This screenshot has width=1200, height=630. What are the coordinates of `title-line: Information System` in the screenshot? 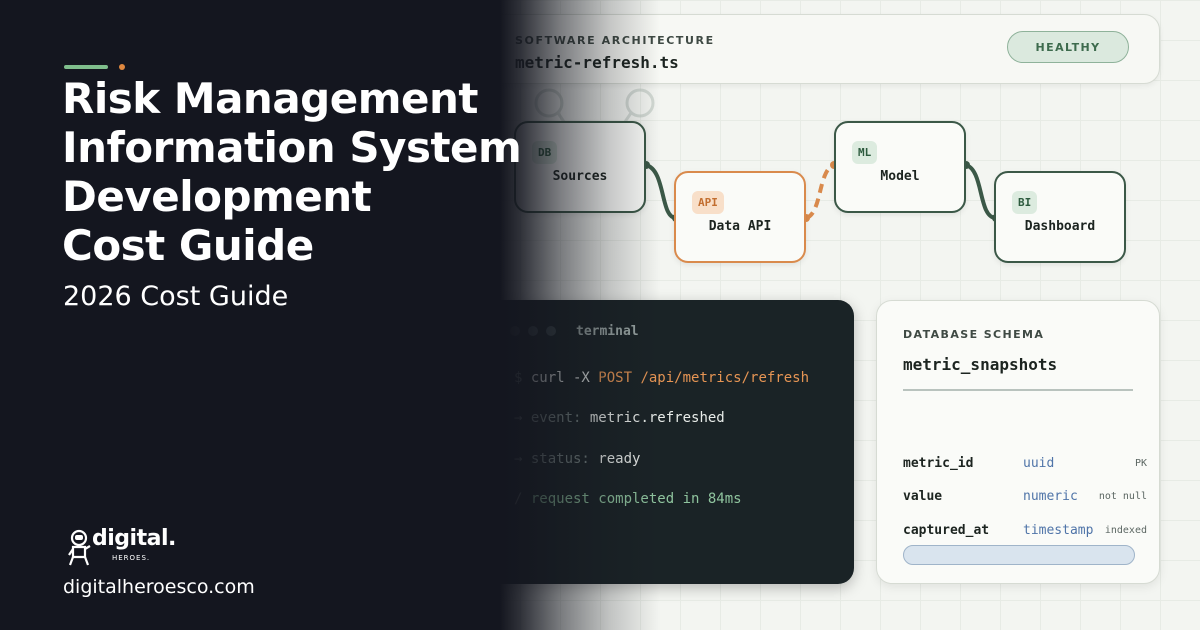 It's located at (292, 147).